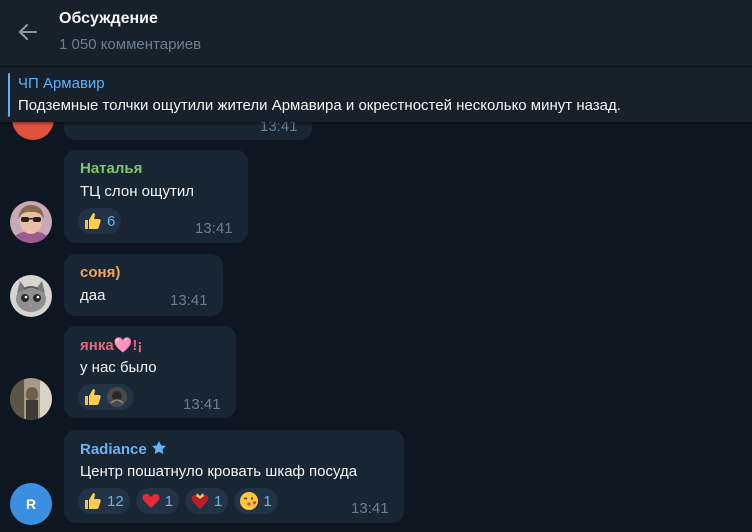  What do you see at coordinates (376, 33) in the screenshot?
I see `chat-header: Обсуждение 1 050 комментариев` at bounding box center [376, 33].